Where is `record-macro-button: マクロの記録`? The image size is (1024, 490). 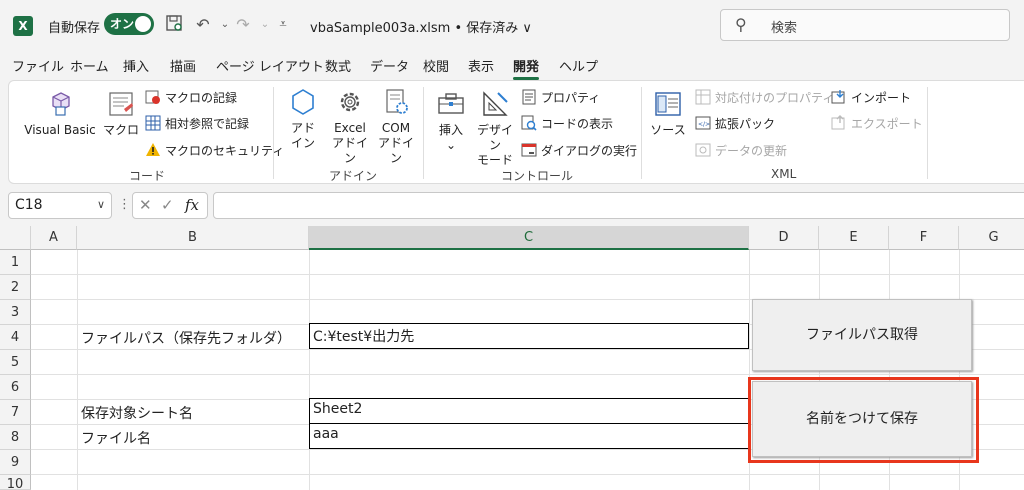 record-macro-button: マクロの記録 is located at coordinates (191, 97).